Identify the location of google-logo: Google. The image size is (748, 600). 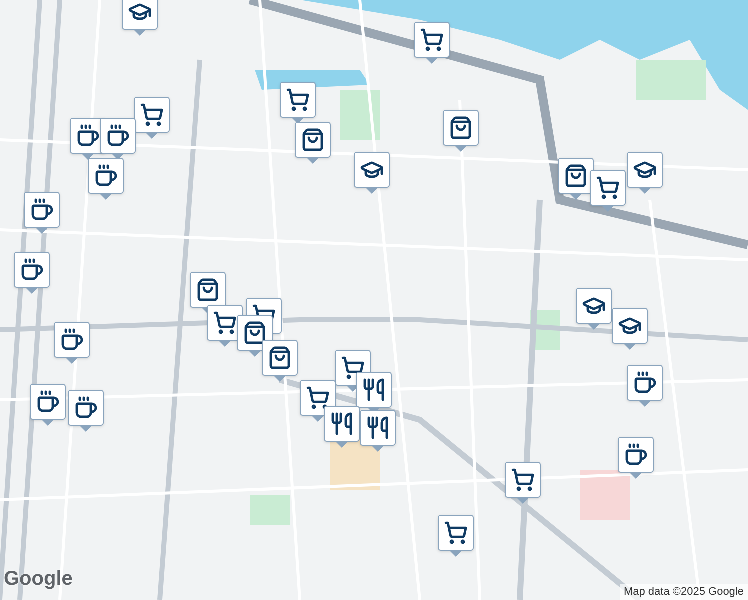
(38, 579).